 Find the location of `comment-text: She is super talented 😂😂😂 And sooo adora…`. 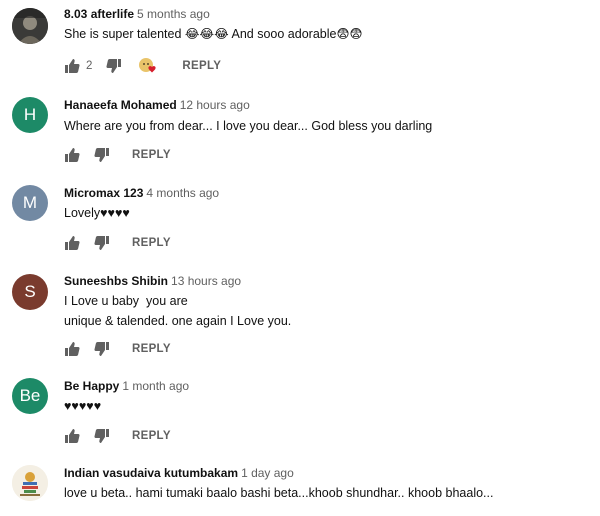

comment-text: She is super talented 😂😂😂 And sooo adora… is located at coordinates (213, 34).